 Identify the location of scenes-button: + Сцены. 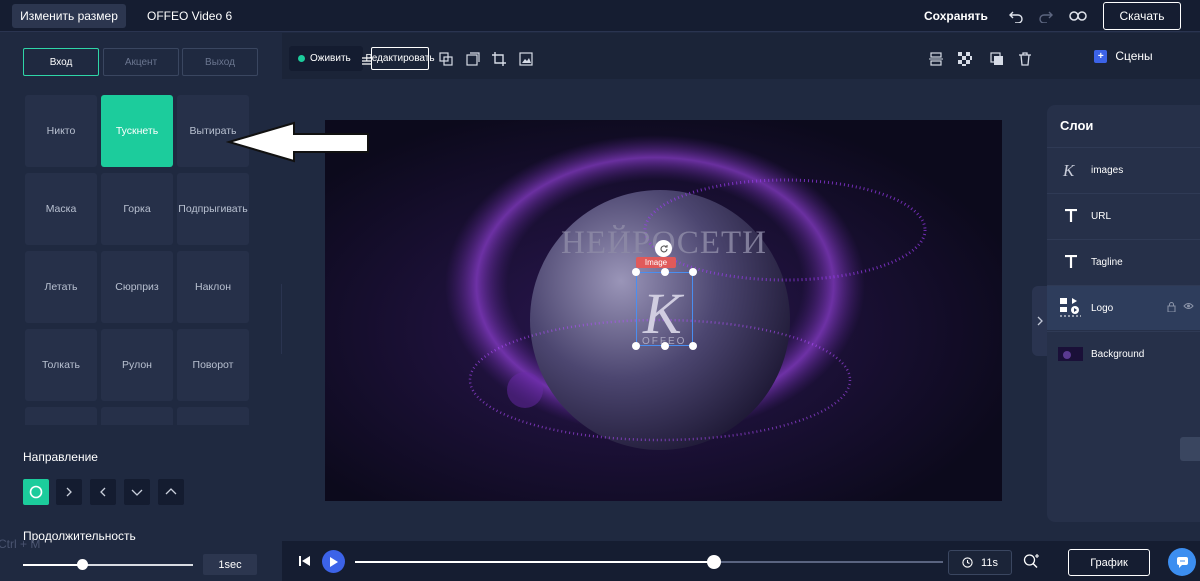
(1123, 56).